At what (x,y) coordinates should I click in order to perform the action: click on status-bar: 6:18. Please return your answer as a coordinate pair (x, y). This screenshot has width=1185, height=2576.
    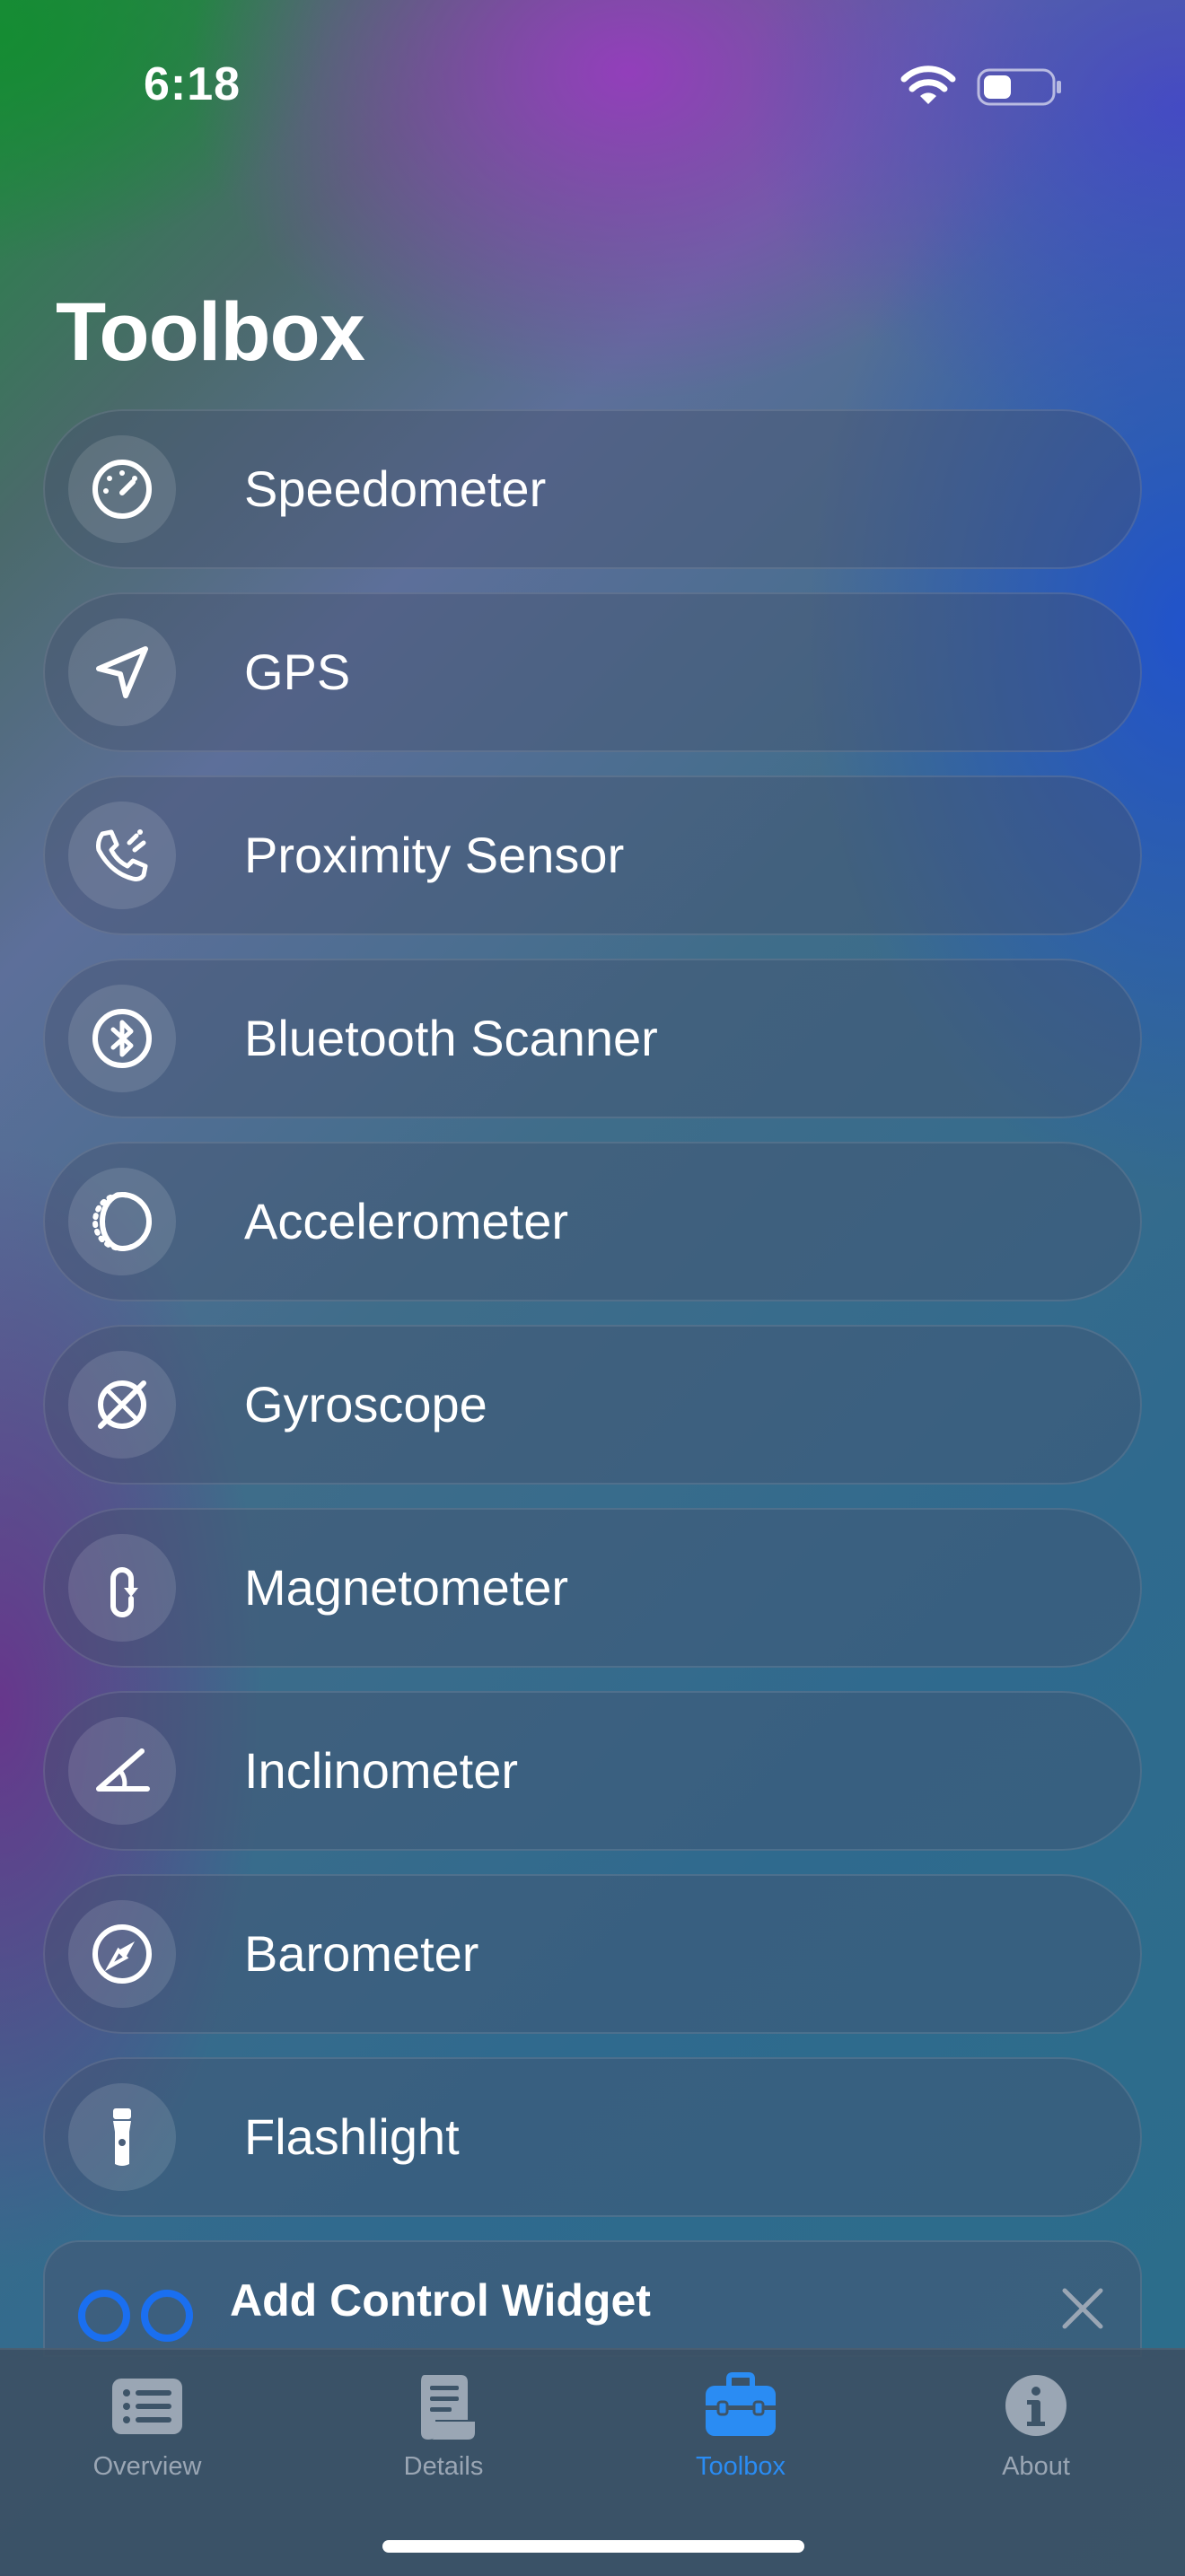
    Looking at the image, I should click on (592, 81).